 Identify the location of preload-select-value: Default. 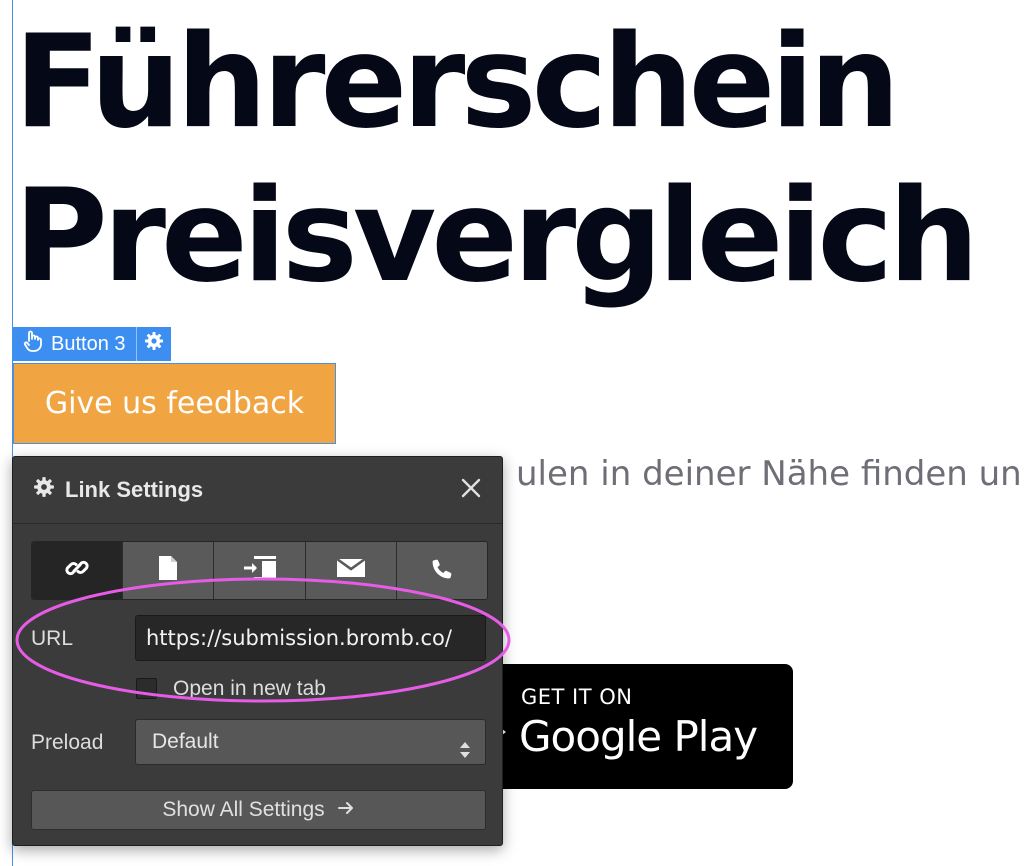
(185, 741).